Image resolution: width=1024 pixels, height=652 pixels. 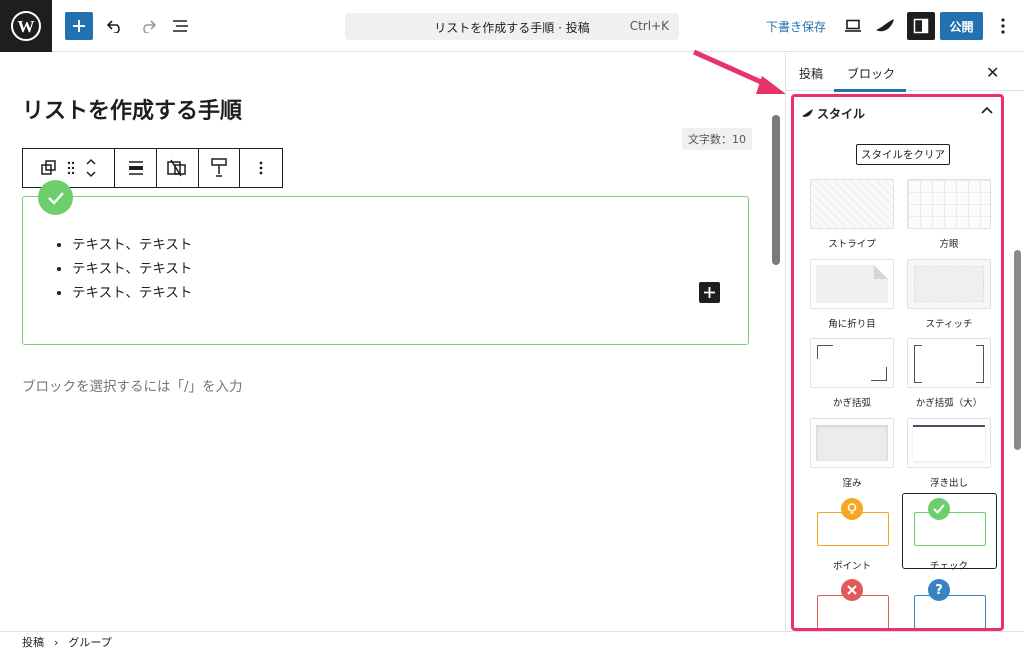 I want to click on document-bar: リストを作成する手順 · 投稿 Ctrl+K, so click(x=512, y=26).